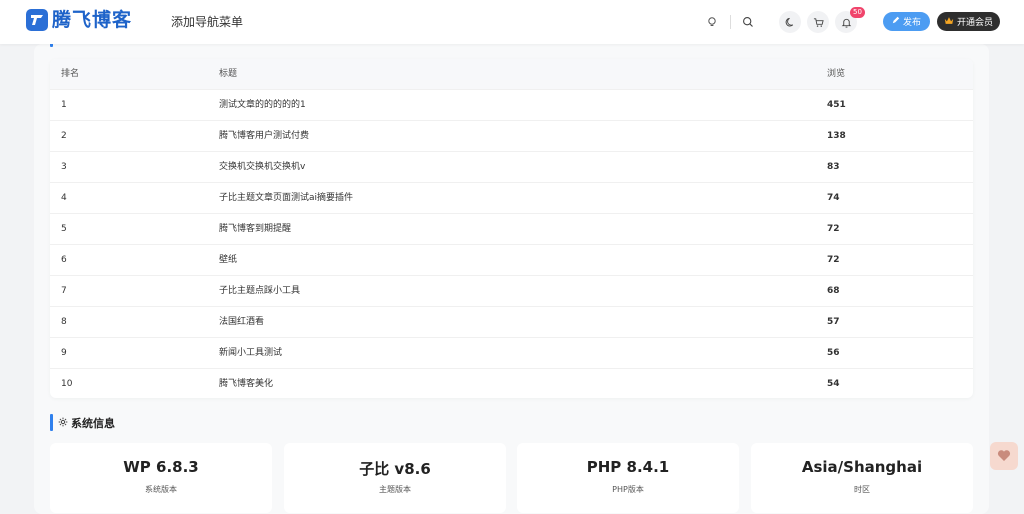 This screenshot has width=1024, height=514. I want to click on column-header-title: 标题, so click(228, 74).